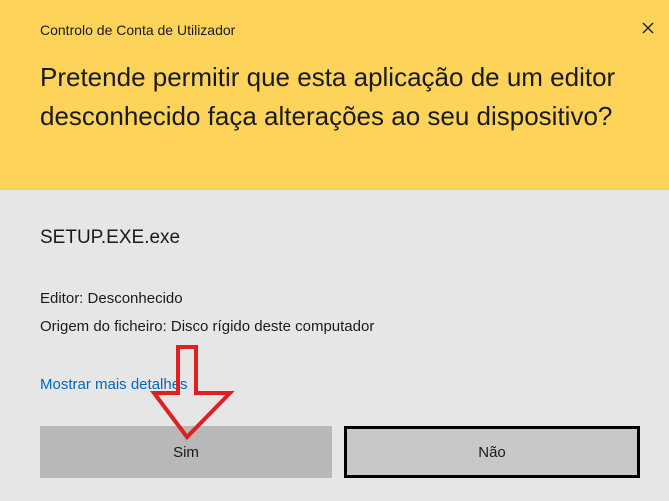  I want to click on publisher-info: Editor: Desconhecido, so click(111, 298).